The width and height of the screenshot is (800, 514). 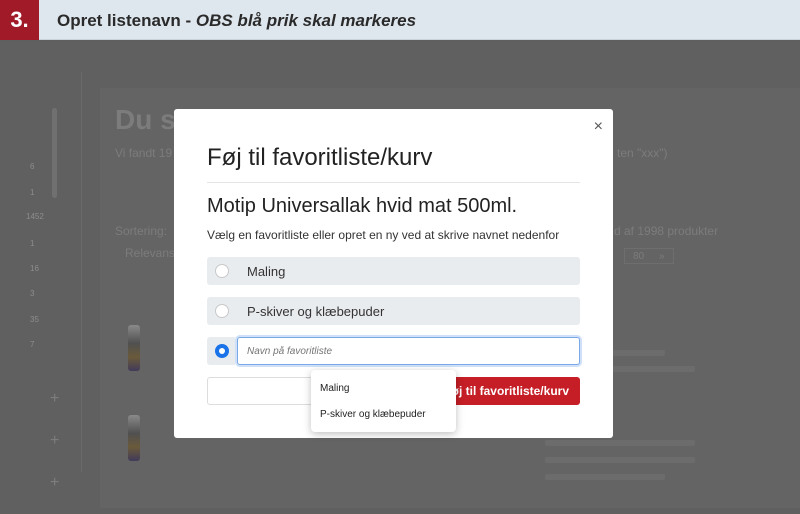 I want to click on new-list-radio-cell, so click(x=221, y=351).